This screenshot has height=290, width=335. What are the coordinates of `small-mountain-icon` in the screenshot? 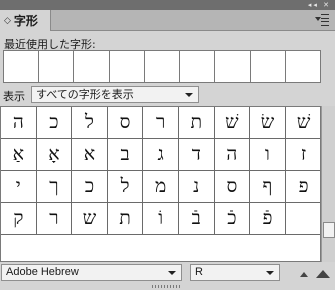 It's located at (304, 274).